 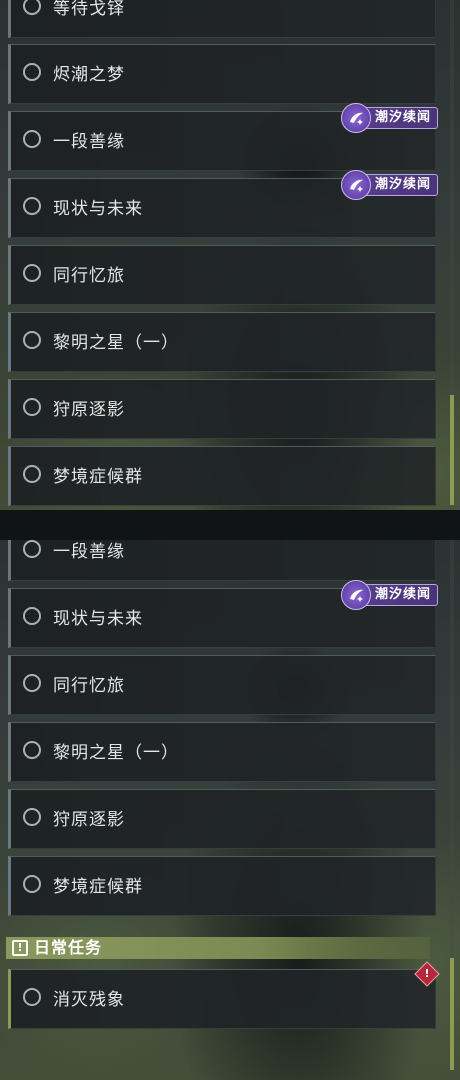 What do you see at coordinates (20, 948) in the screenshot?
I see `exclamation-icon: !` at bounding box center [20, 948].